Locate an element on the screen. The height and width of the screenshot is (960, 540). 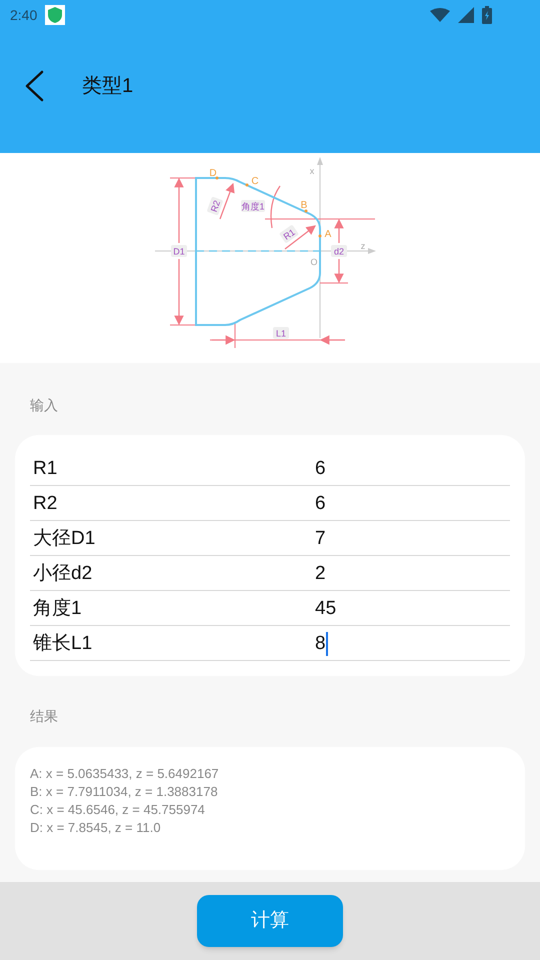
point-label: C is located at coordinates (255, 181).